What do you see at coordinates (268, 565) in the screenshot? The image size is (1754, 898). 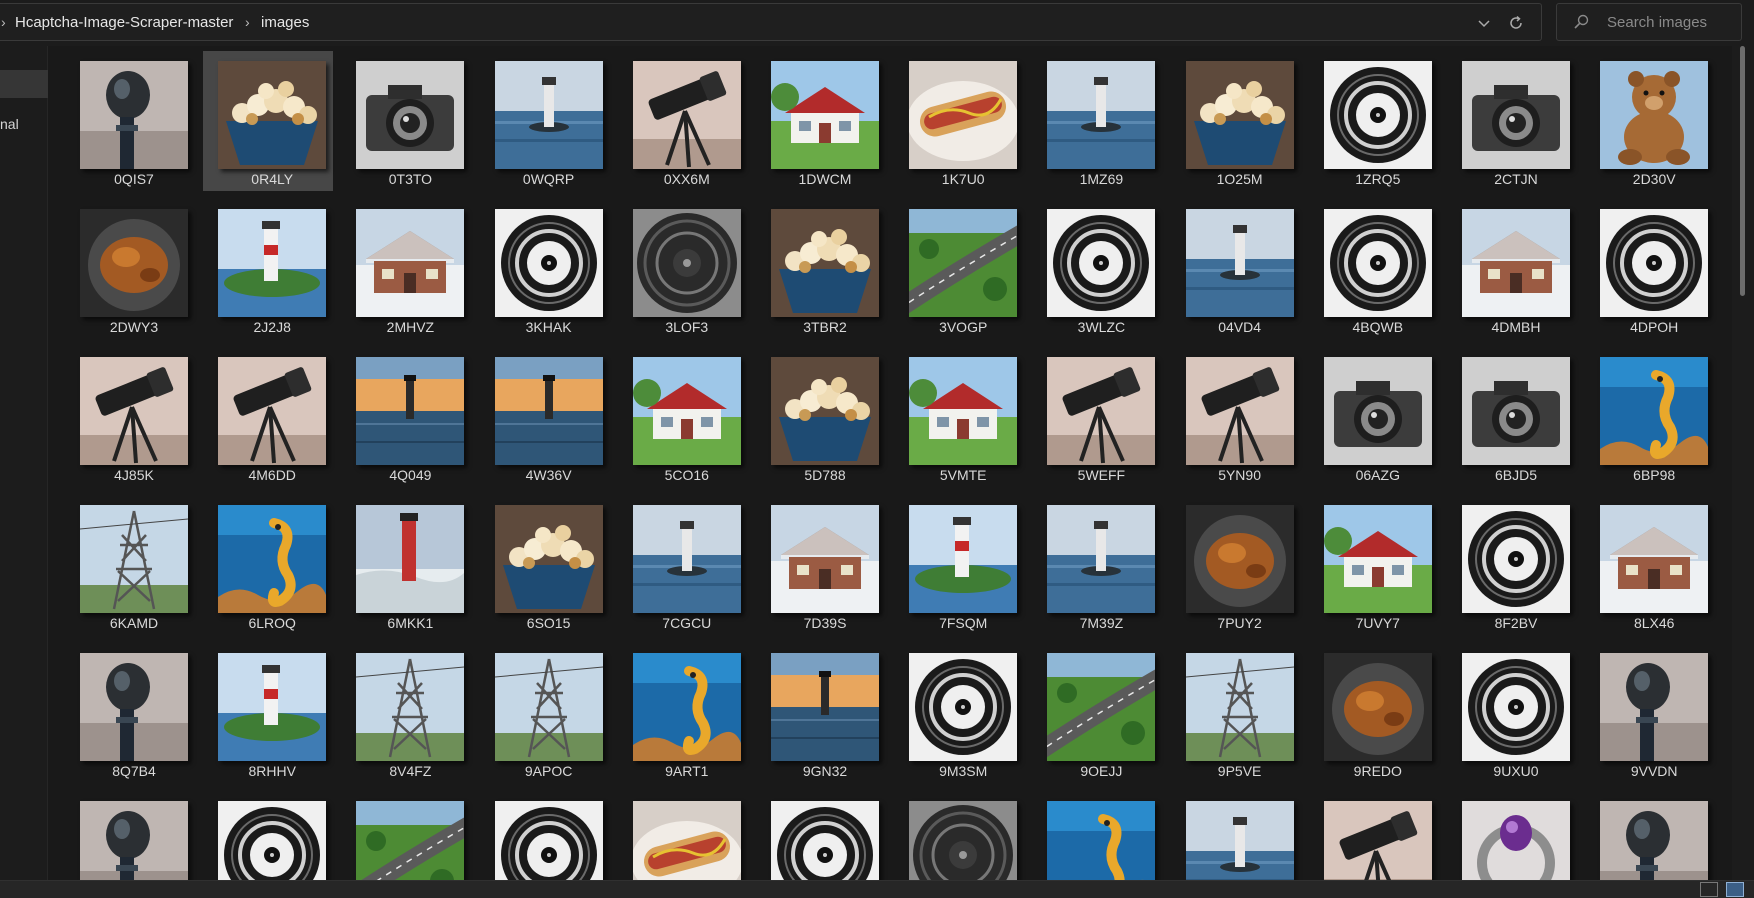 I see `file-item: 6LROQ` at bounding box center [268, 565].